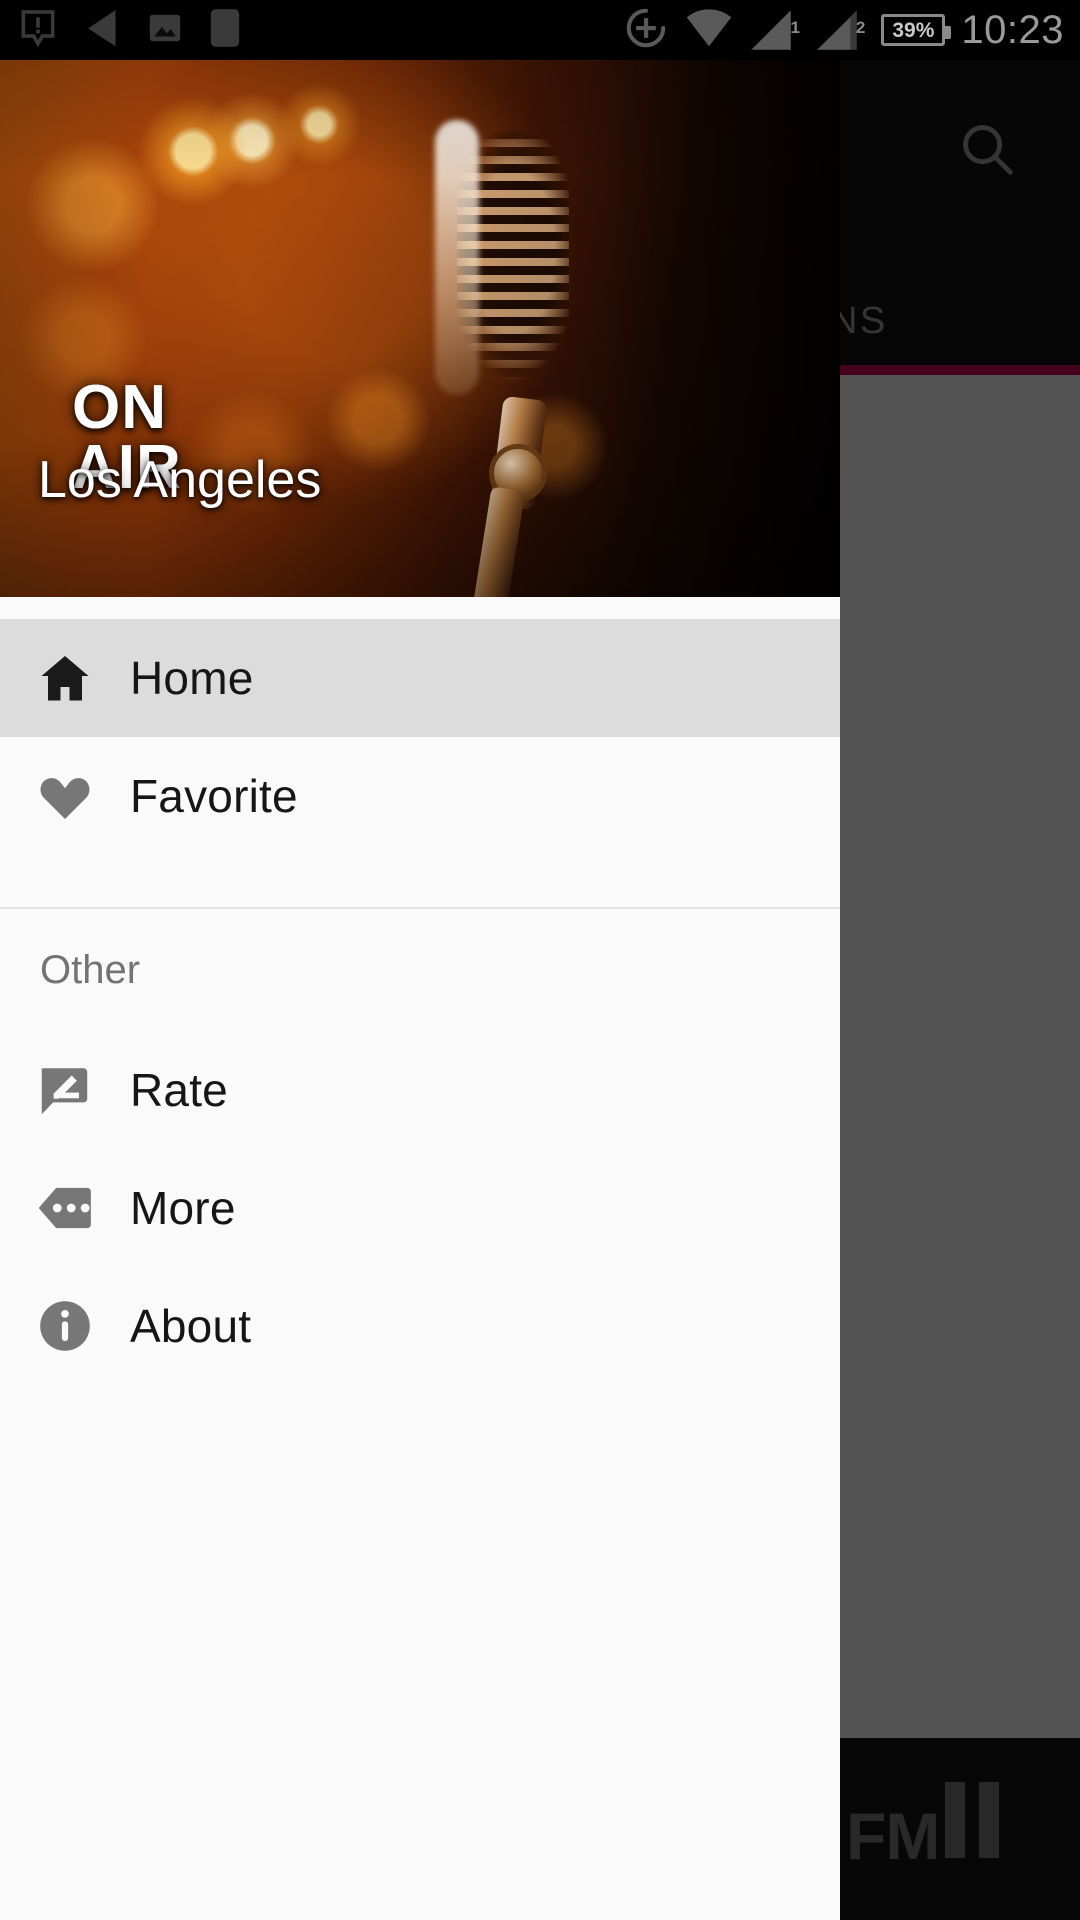  Describe the element at coordinates (180, 480) in the screenshot. I see `drawer-header-title: Los Angeles` at that location.